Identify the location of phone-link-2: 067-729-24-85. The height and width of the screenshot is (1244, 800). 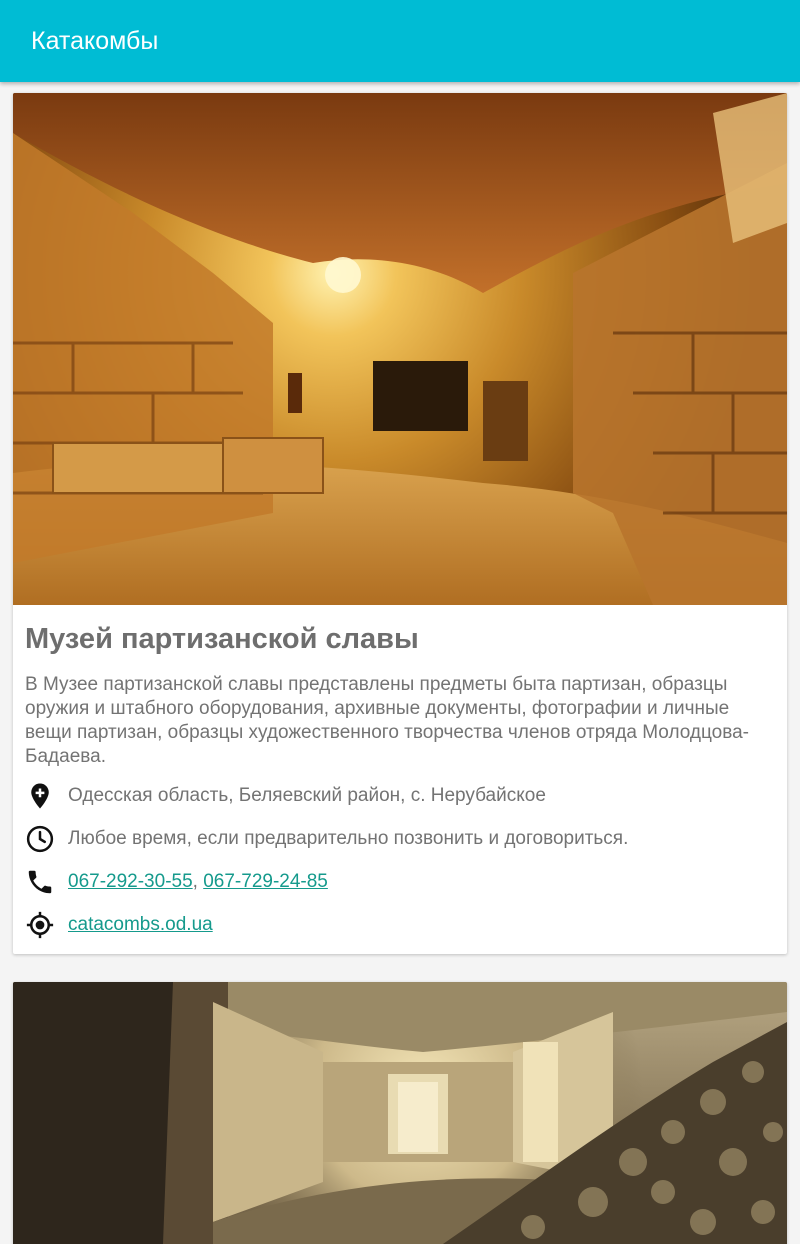
(265, 881).